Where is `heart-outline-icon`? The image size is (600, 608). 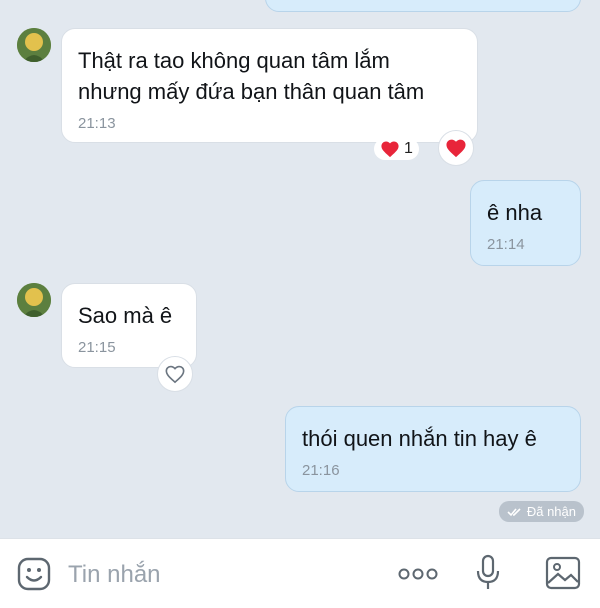
heart-outline-icon is located at coordinates (175, 374).